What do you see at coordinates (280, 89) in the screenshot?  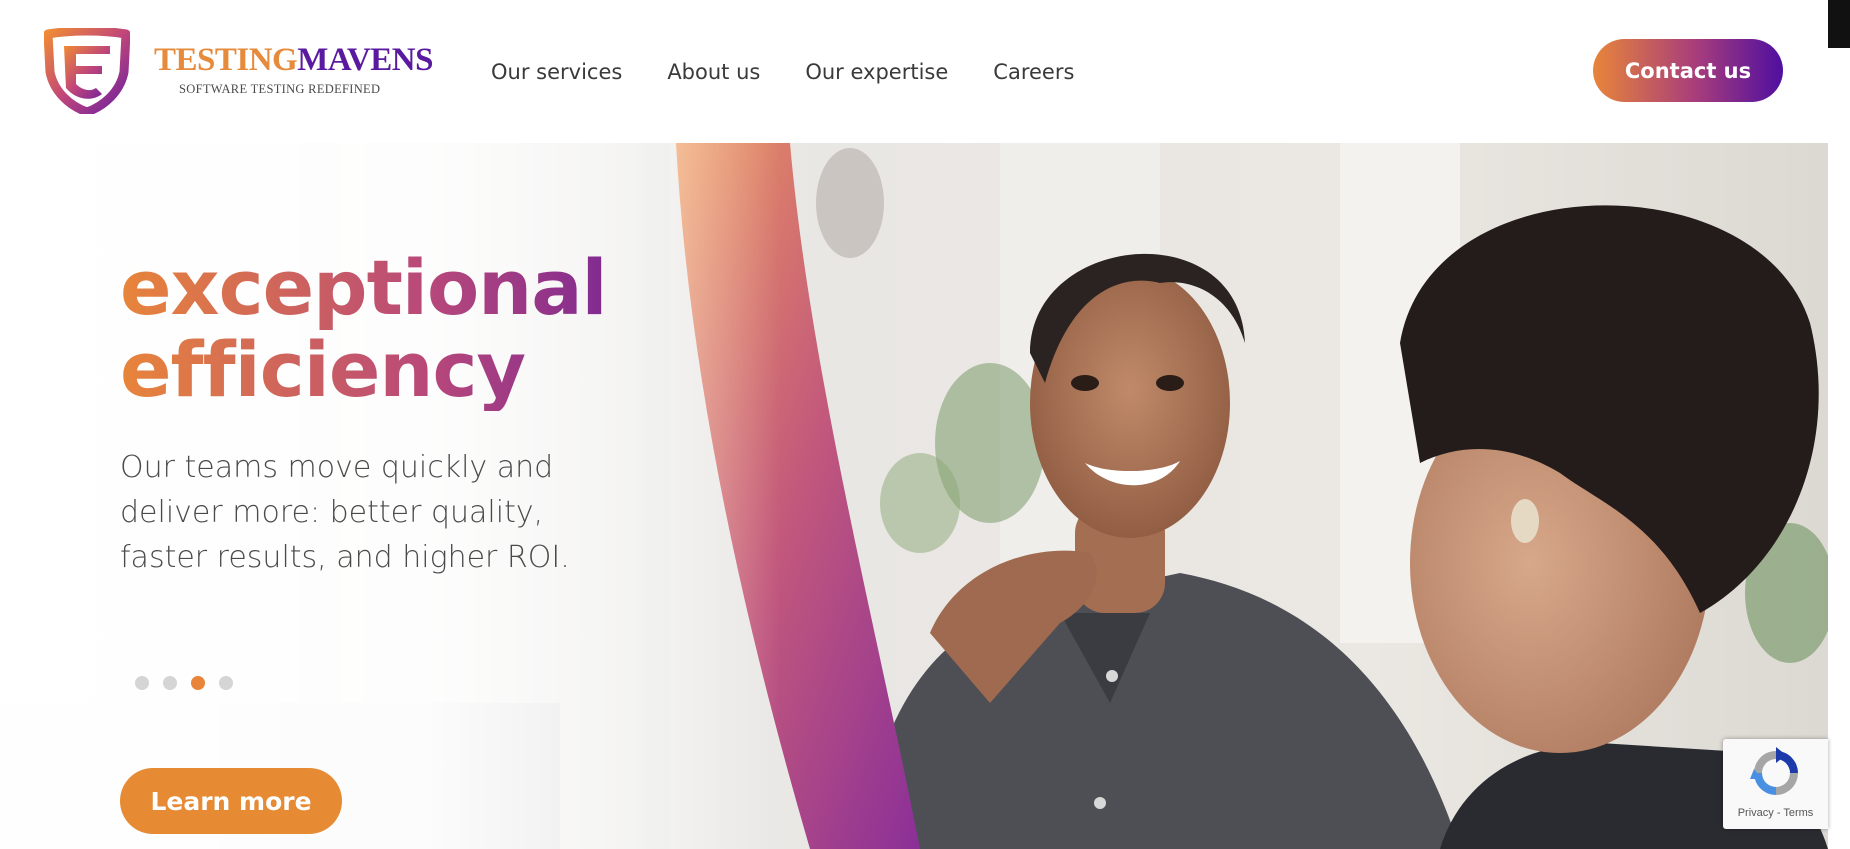 I see `brand-tagline: SOFTWARE TESTING REDEFINED` at bounding box center [280, 89].